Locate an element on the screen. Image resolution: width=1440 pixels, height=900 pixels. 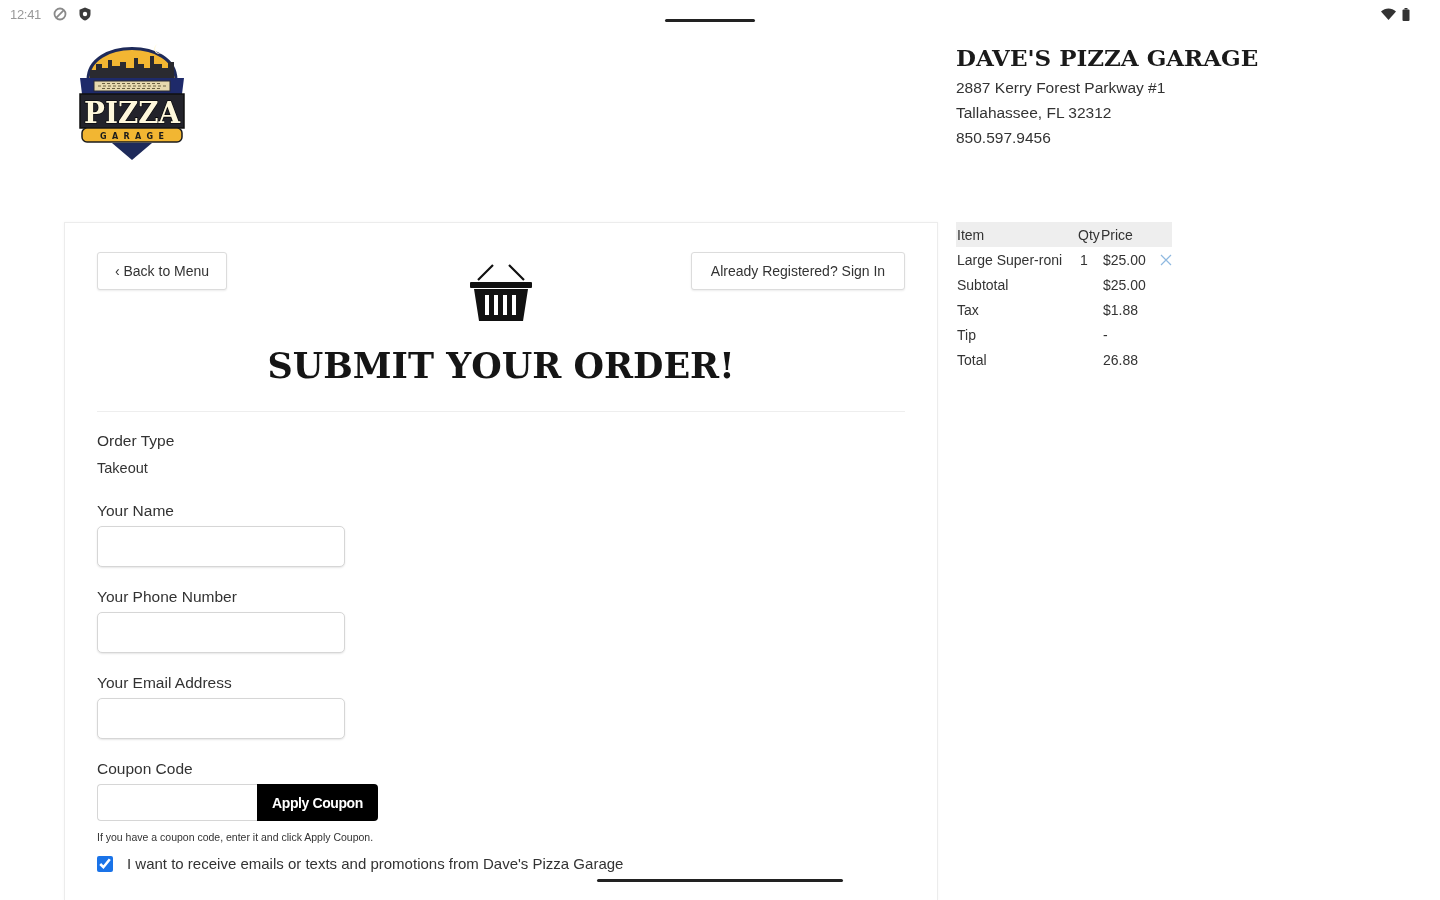
table-cell-text: Large Super-roni is located at coordinates (1010, 259).